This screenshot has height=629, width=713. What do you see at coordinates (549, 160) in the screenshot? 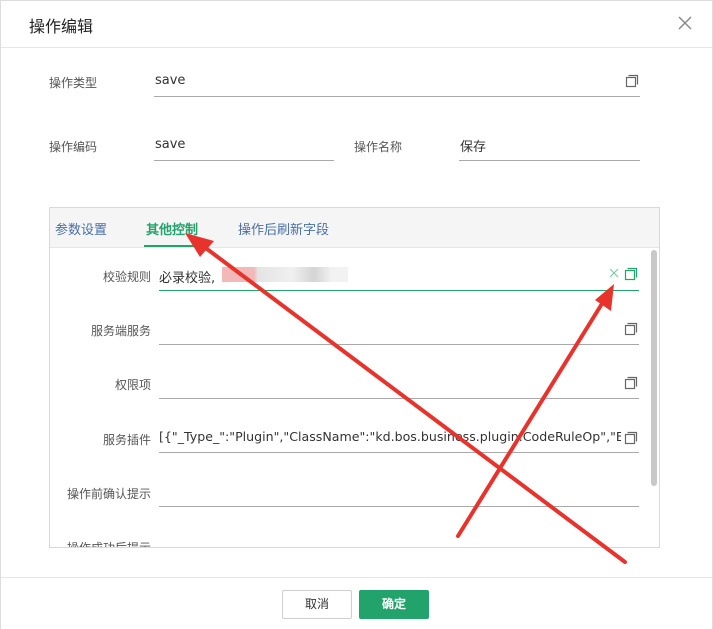
I see `operation-name-underline` at bounding box center [549, 160].